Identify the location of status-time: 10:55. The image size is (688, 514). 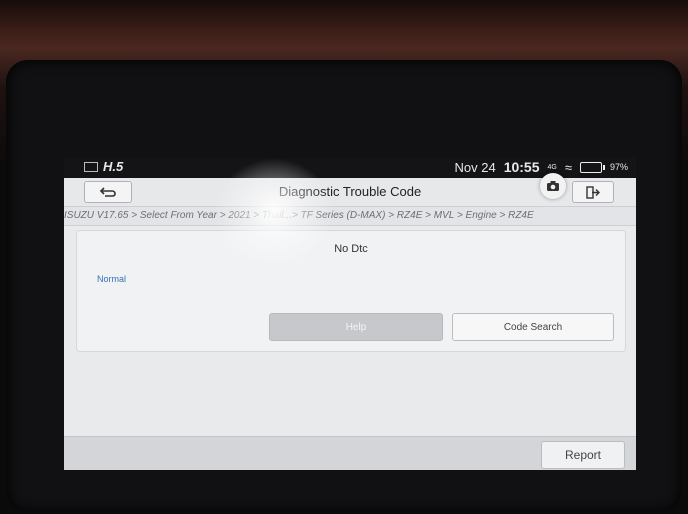
(521, 167).